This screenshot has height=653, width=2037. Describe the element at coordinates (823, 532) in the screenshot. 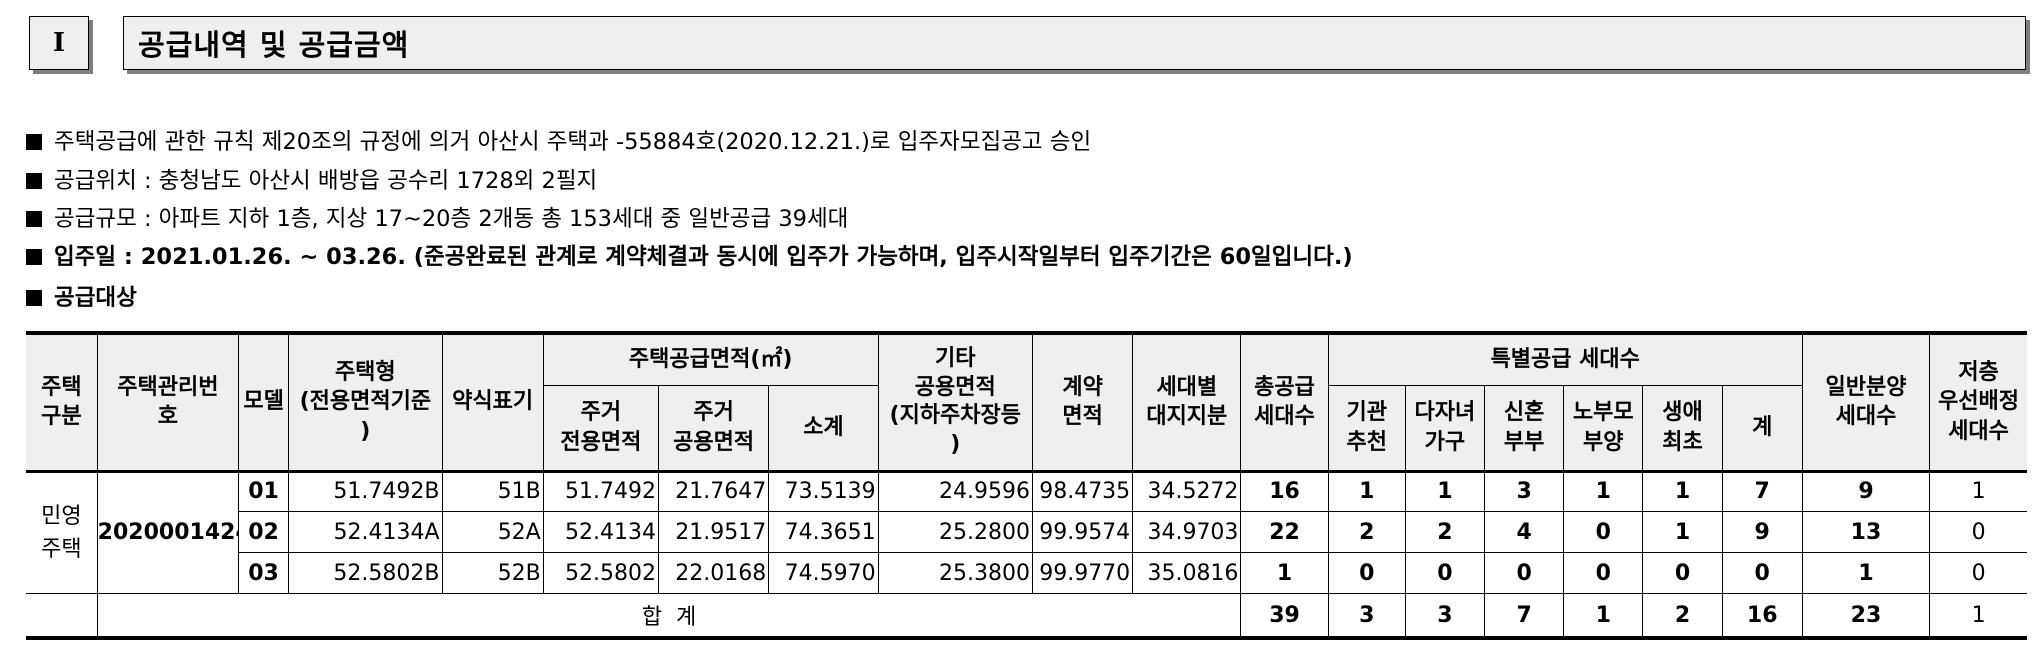

I see `cell-subtotal: 74.3651` at that location.